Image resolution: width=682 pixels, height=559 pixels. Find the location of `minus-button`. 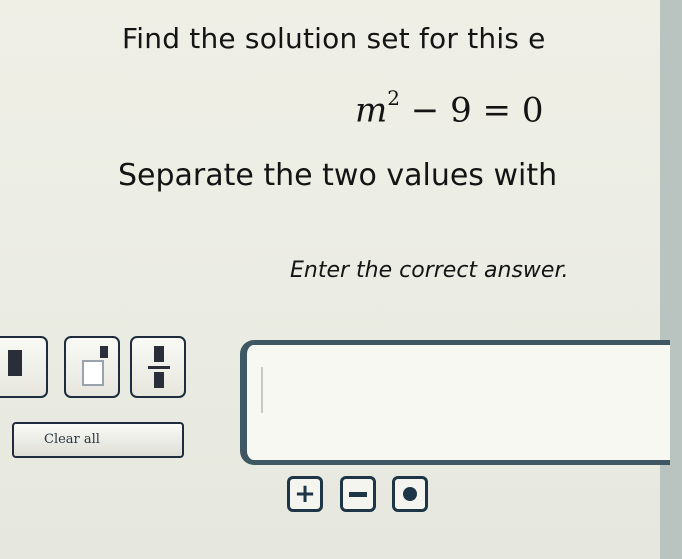

minus-button is located at coordinates (358, 494).